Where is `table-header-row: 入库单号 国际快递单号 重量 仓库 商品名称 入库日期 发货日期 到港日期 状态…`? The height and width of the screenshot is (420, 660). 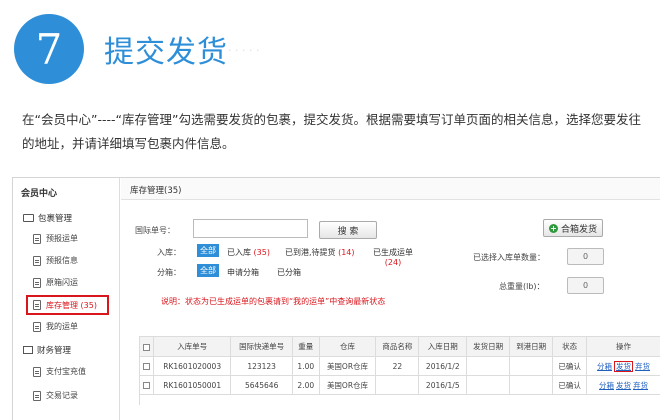 table-header-row: 入库单号 国际快递单号 重量 仓库 商品名称 入库日期 发货日期 到港日期 状态… is located at coordinates (399, 346).